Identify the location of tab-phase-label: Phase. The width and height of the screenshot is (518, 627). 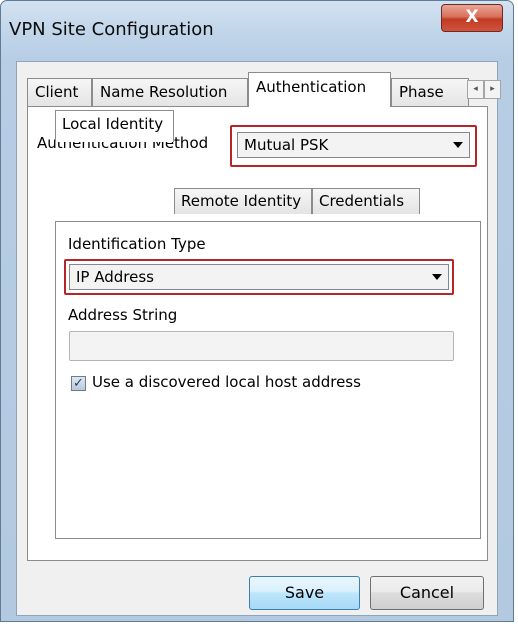
(421, 92).